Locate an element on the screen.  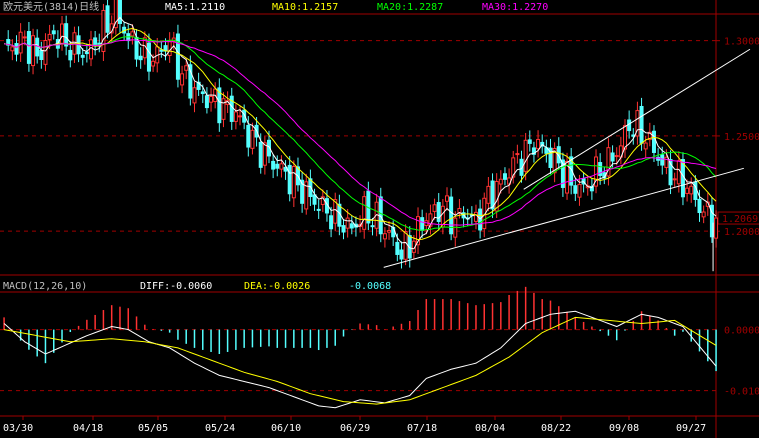
ma30-label: MA30:1.2270 is located at coordinates (515, 7).